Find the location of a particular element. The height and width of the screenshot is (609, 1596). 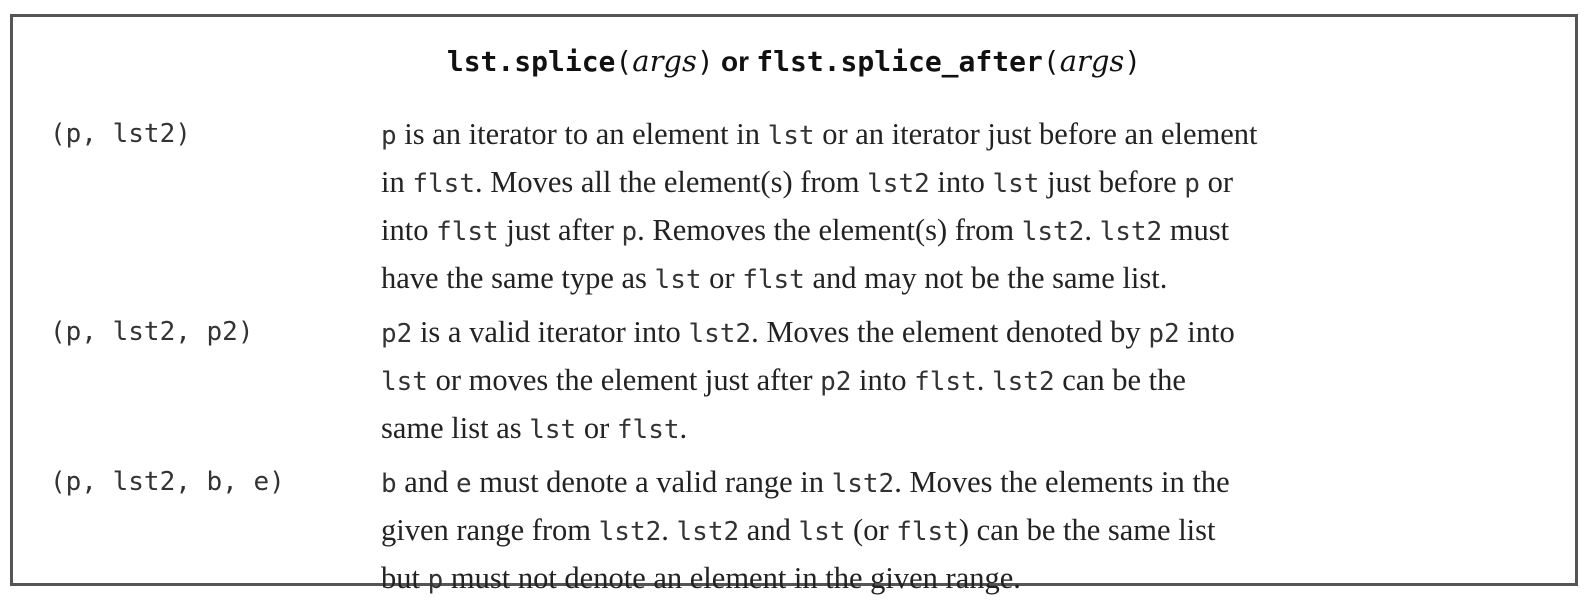

header-close-paren-2: ) is located at coordinates (1133, 61).